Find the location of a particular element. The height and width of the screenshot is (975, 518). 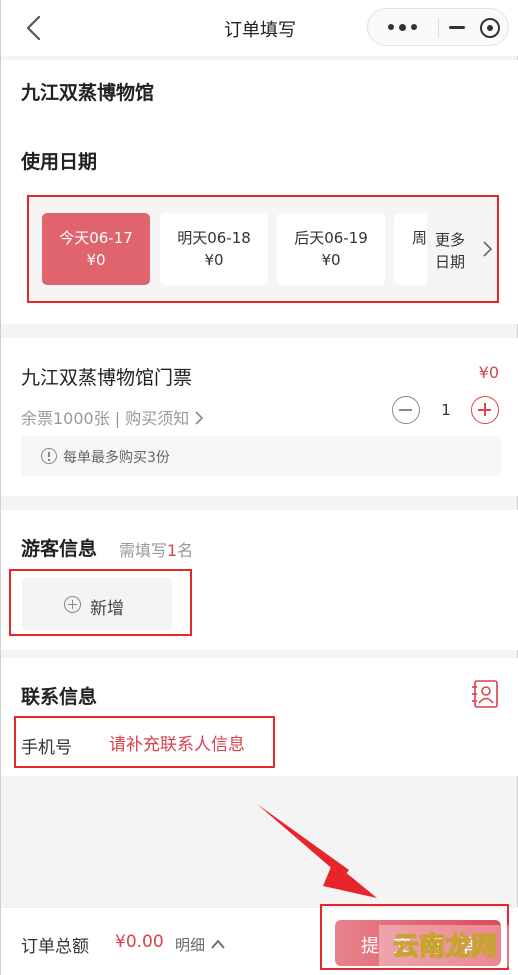

submit-order-button: 提交订单 is located at coordinates (418, 943).